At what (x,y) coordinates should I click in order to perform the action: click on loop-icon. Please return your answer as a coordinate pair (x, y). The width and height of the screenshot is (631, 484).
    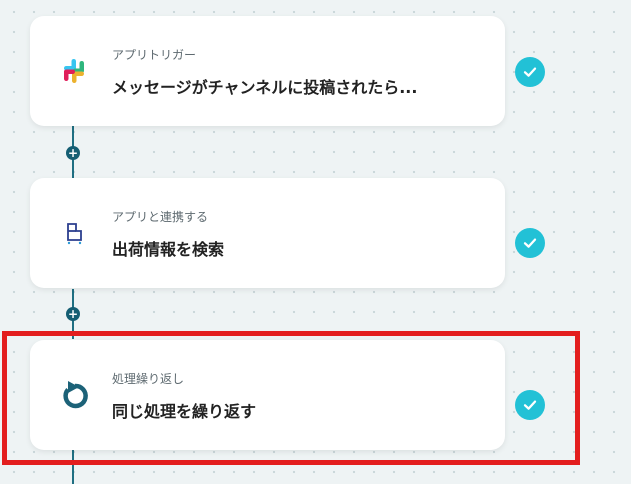
    Looking at the image, I should click on (74, 395).